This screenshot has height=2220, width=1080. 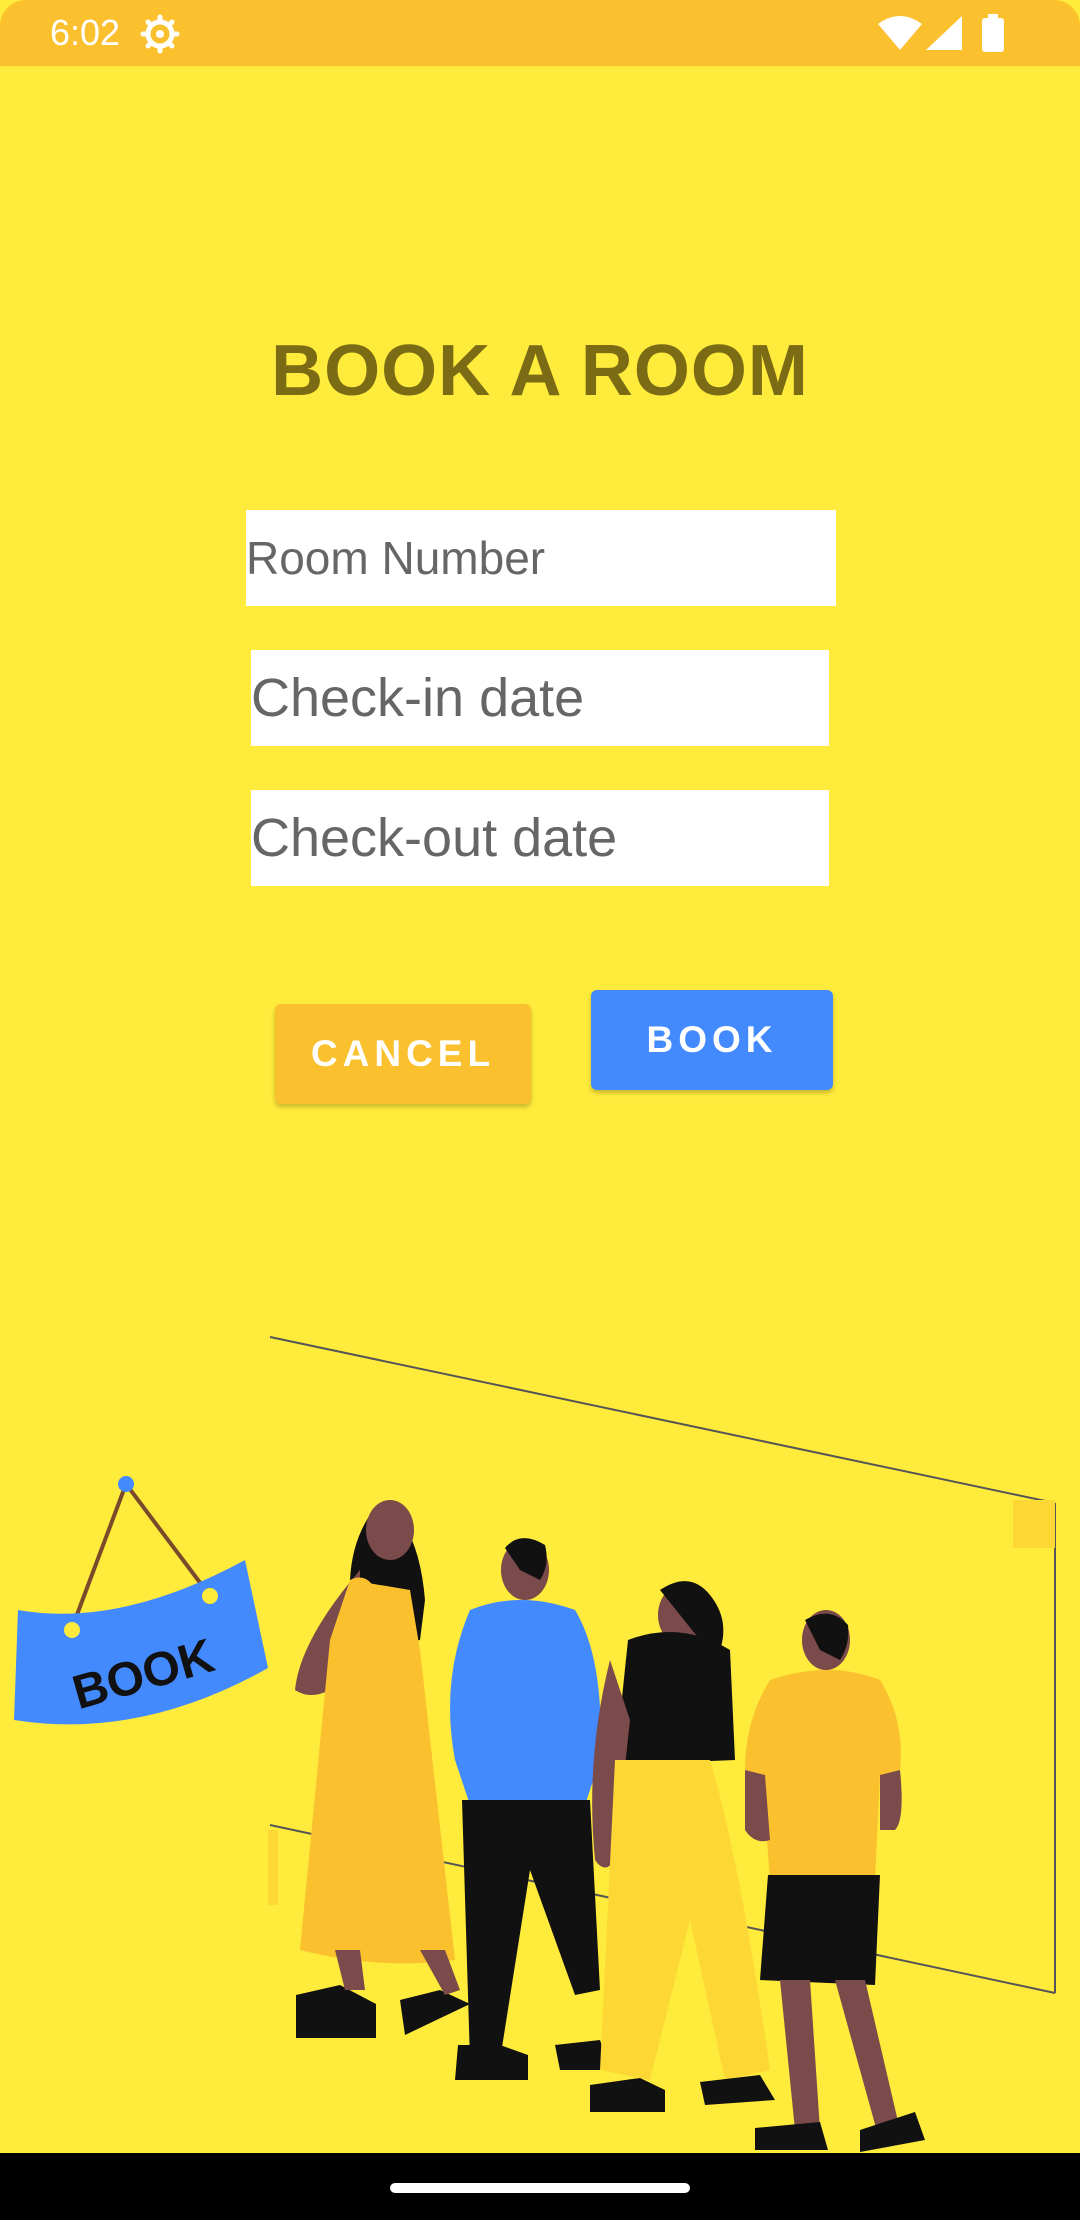 What do you see at coordinates (835, 1881) in the screenshot?
I see `person-yellow-shirt` at bounding box center [835, 1881].